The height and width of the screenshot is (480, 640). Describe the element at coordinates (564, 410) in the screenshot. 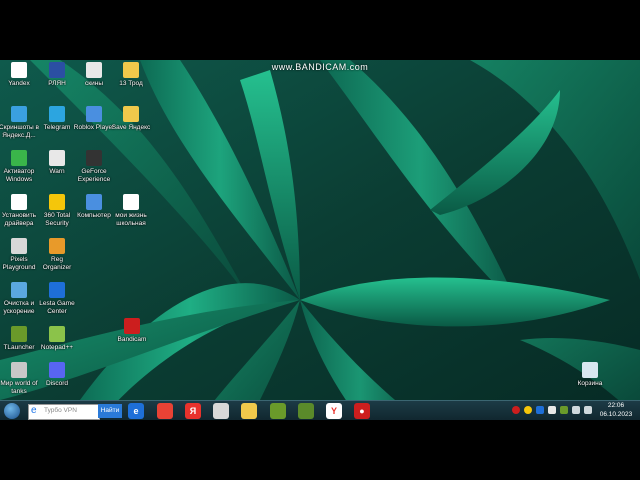

I see `minecraft-tray-icon` at that location.